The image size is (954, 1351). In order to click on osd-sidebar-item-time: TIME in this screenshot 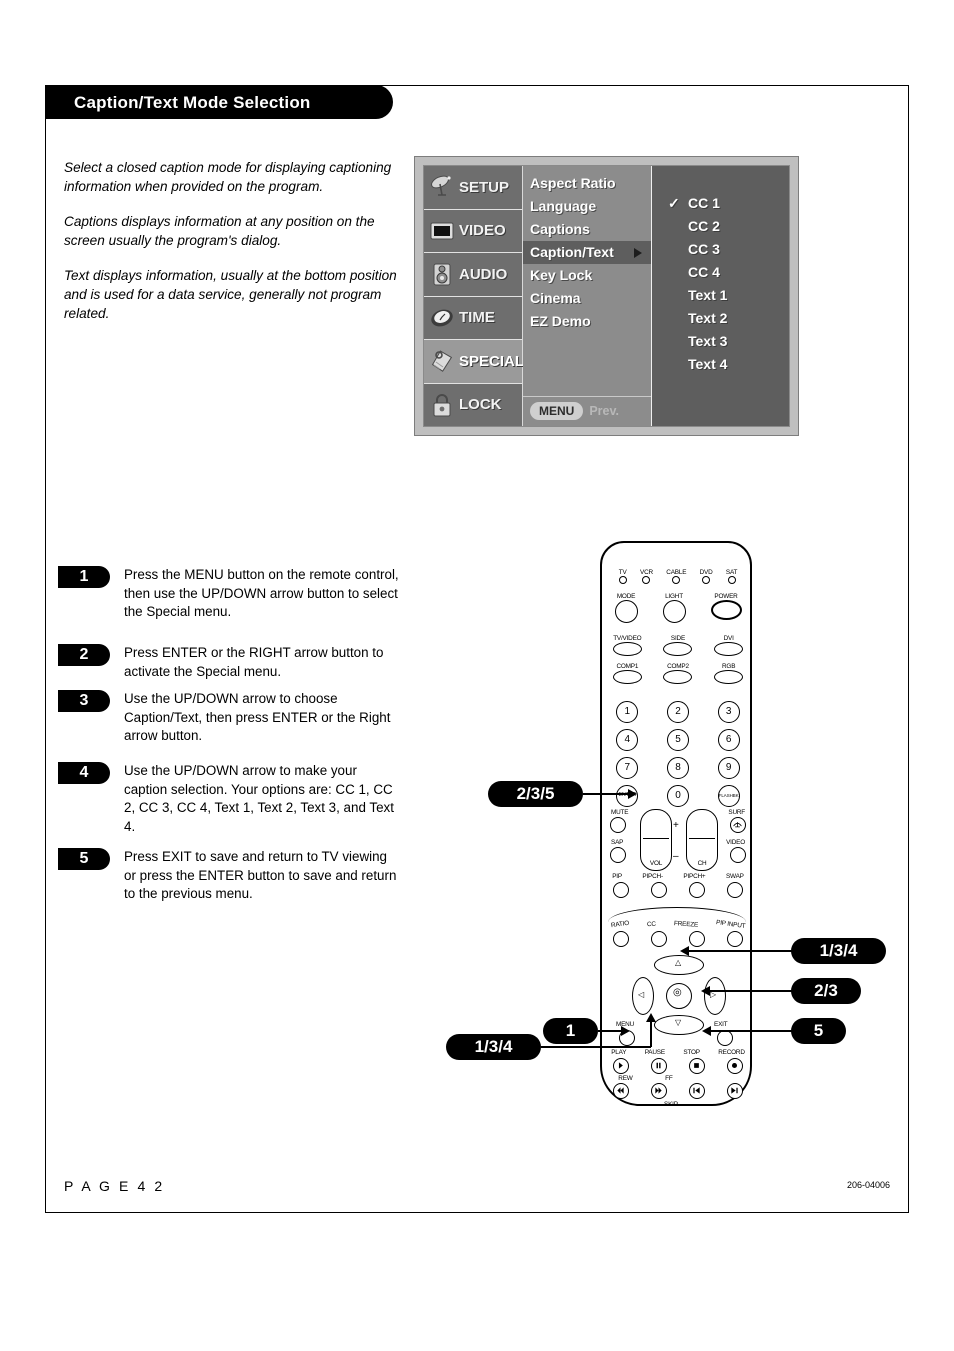, I will do `click(473, 318)`.